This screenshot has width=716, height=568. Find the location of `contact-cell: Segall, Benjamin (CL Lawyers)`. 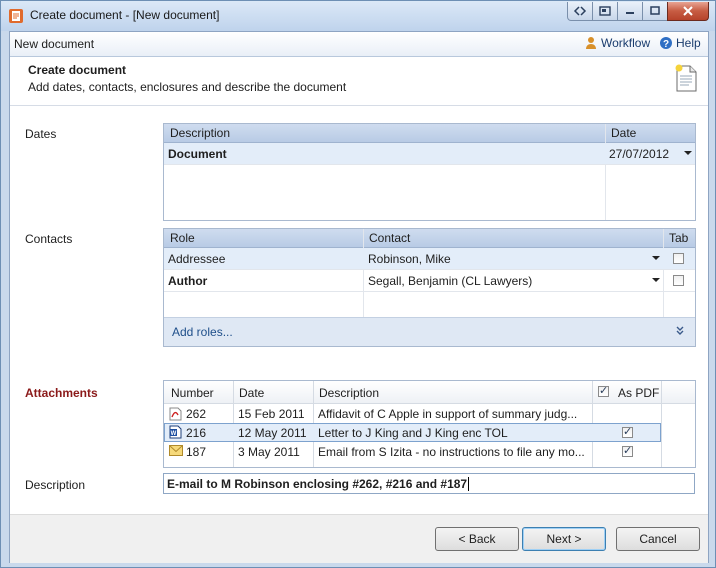

contact-cell: Segall, Benjamin (CL Lawyers) is located at coordinates (450, 281).